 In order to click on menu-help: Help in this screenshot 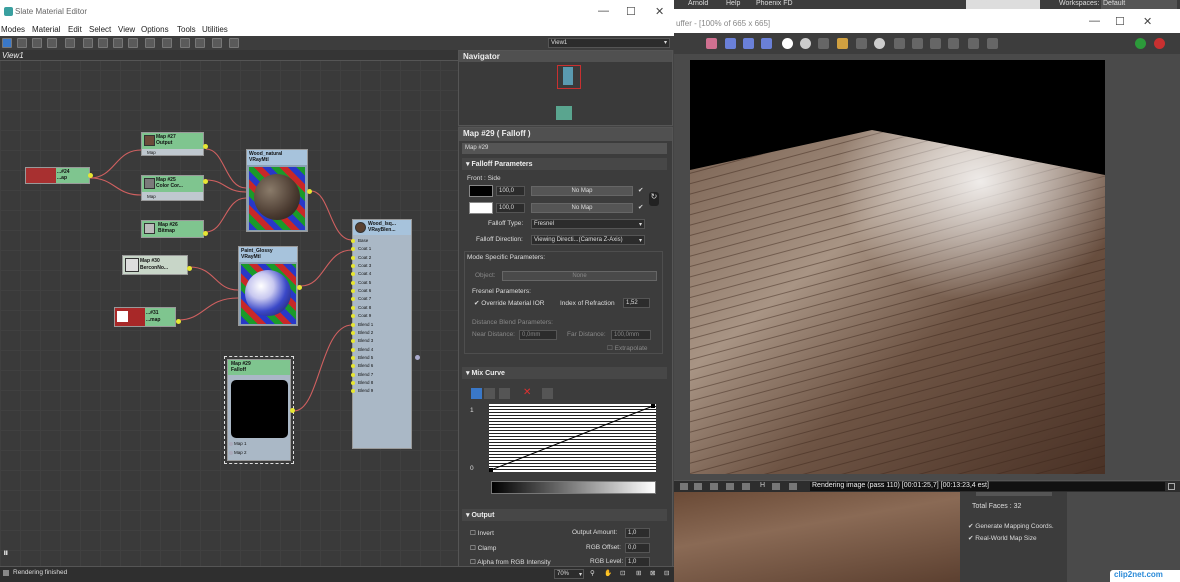, I will do `click(733, 3)`.